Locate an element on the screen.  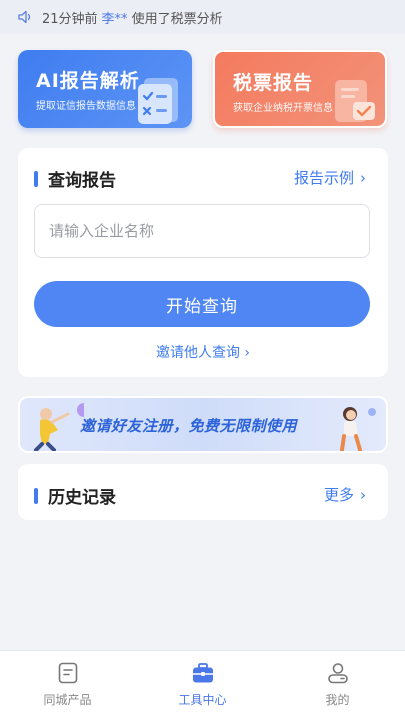
ai-report-card: AI报告解析 提取证信报告数据信息 is located at coordinates (105, 89).